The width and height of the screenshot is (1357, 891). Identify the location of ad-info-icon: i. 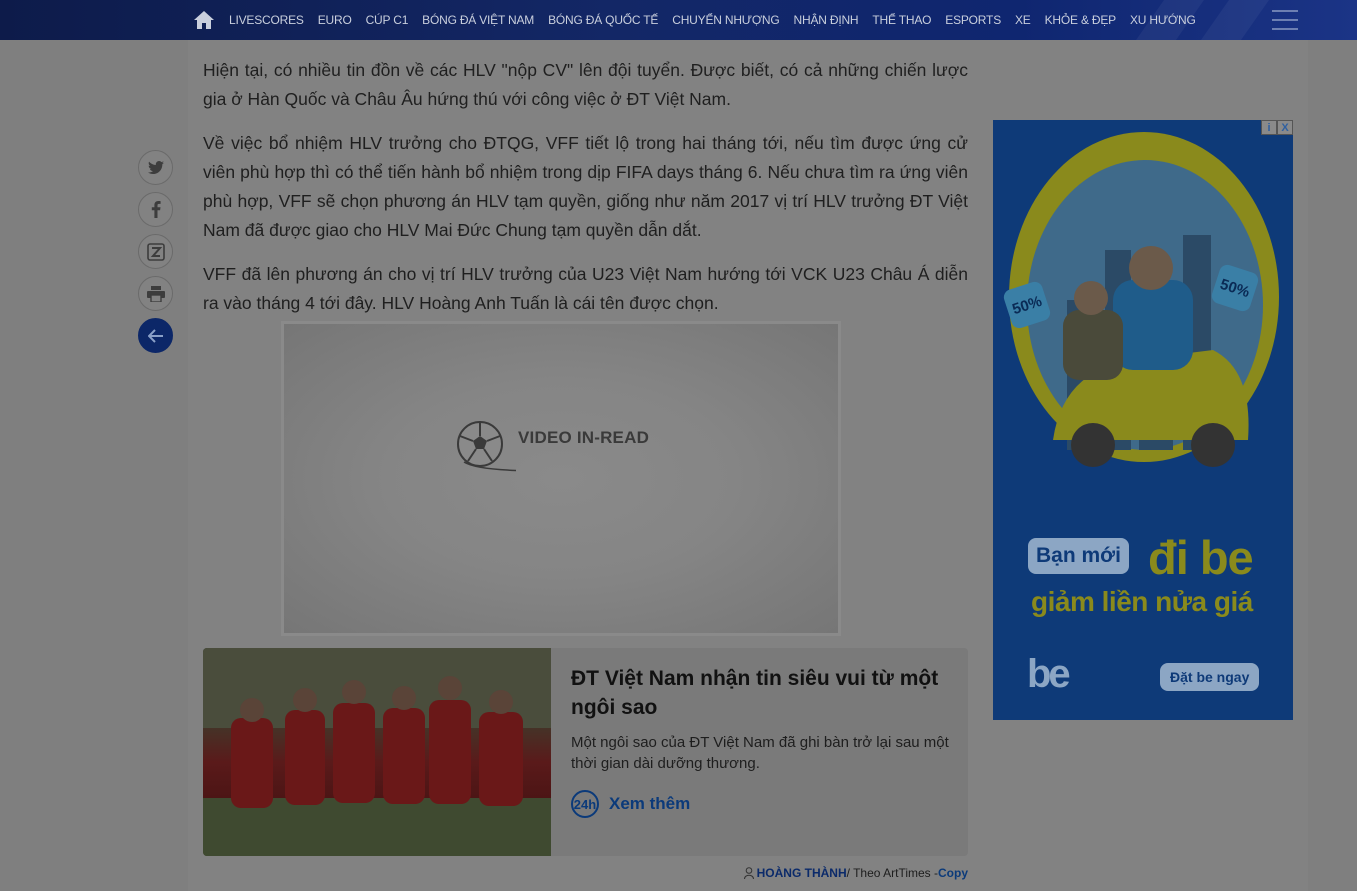
(1269, 127).